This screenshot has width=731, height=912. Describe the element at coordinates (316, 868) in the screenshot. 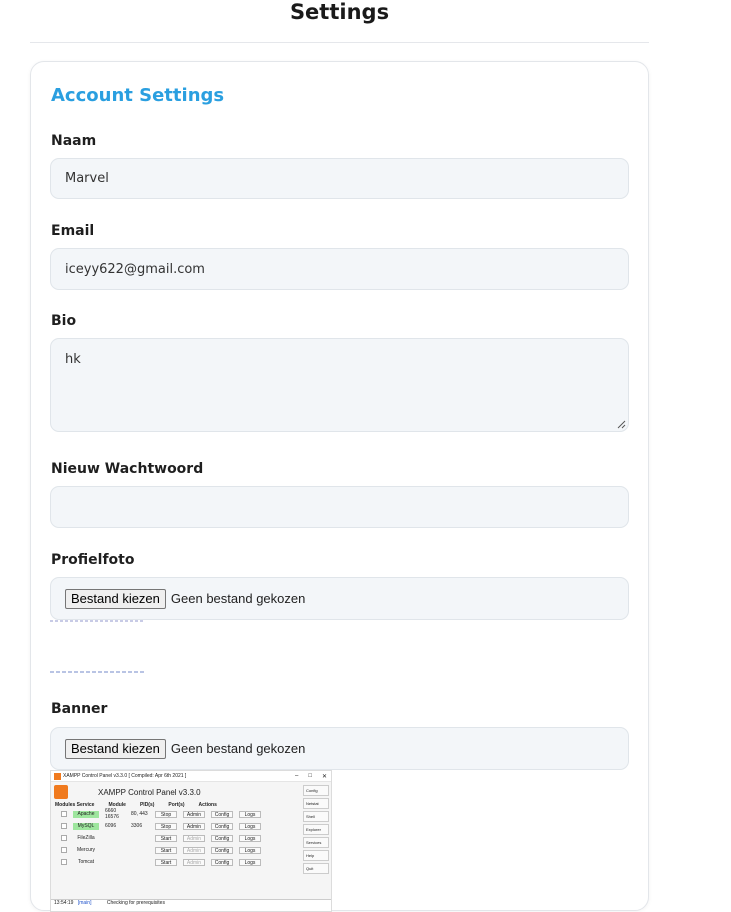

I see `preview-side-button: Quit` at that location.